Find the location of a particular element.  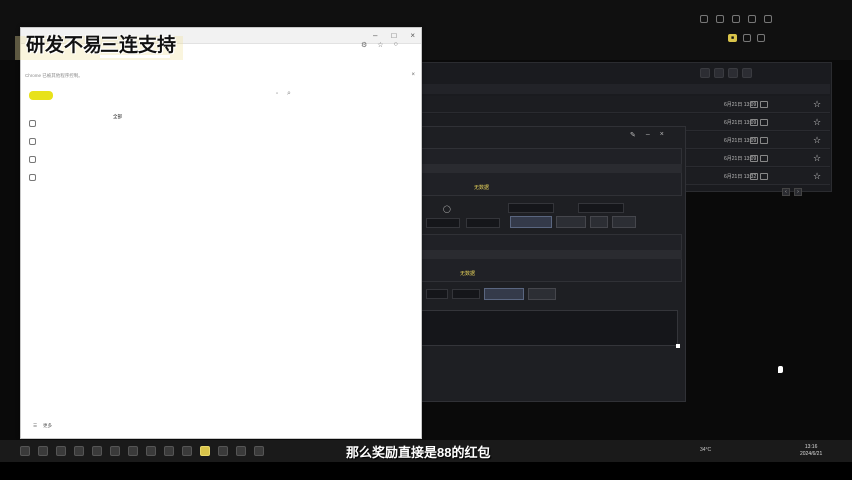

maximize-icon: □ is located at coordinates (393, 35).